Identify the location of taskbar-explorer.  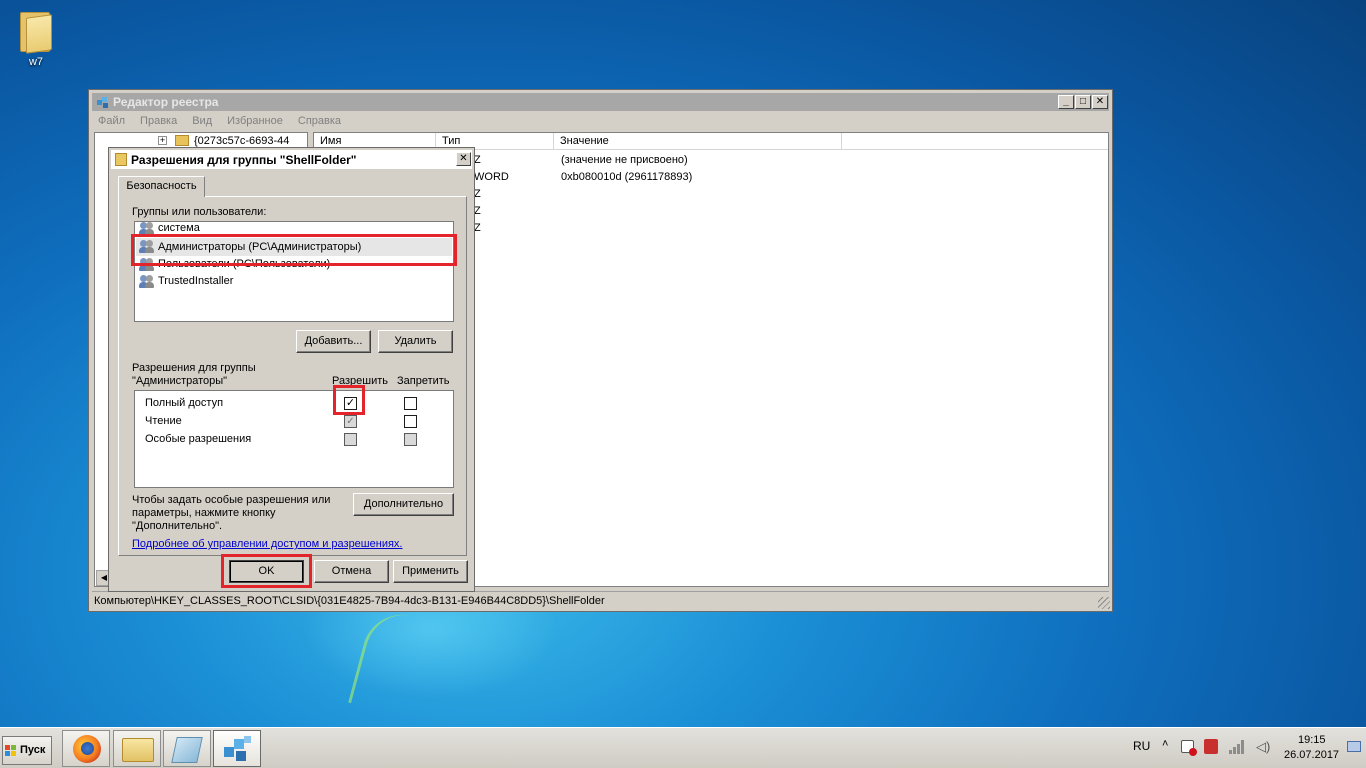
(137, 748).